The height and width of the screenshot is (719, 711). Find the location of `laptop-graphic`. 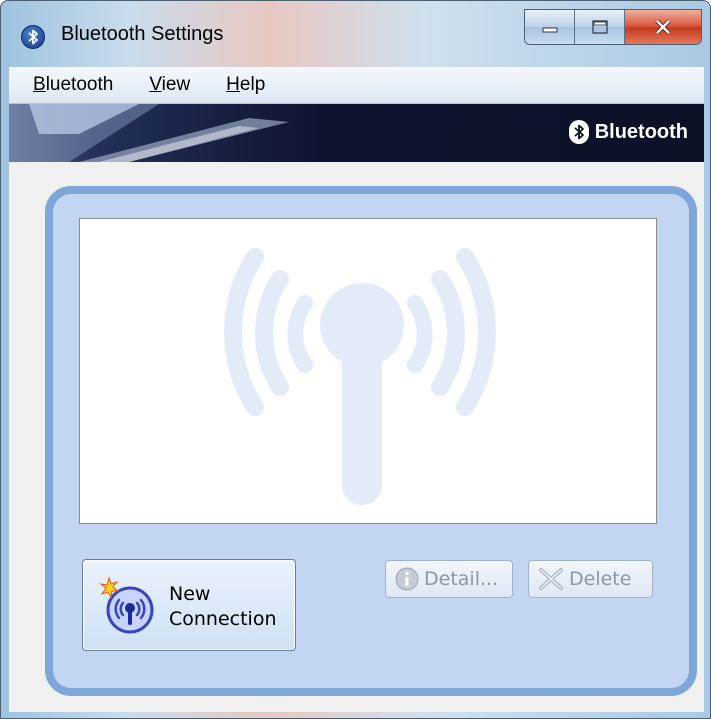

laptop-graphic is located at coordinates (149, 133).